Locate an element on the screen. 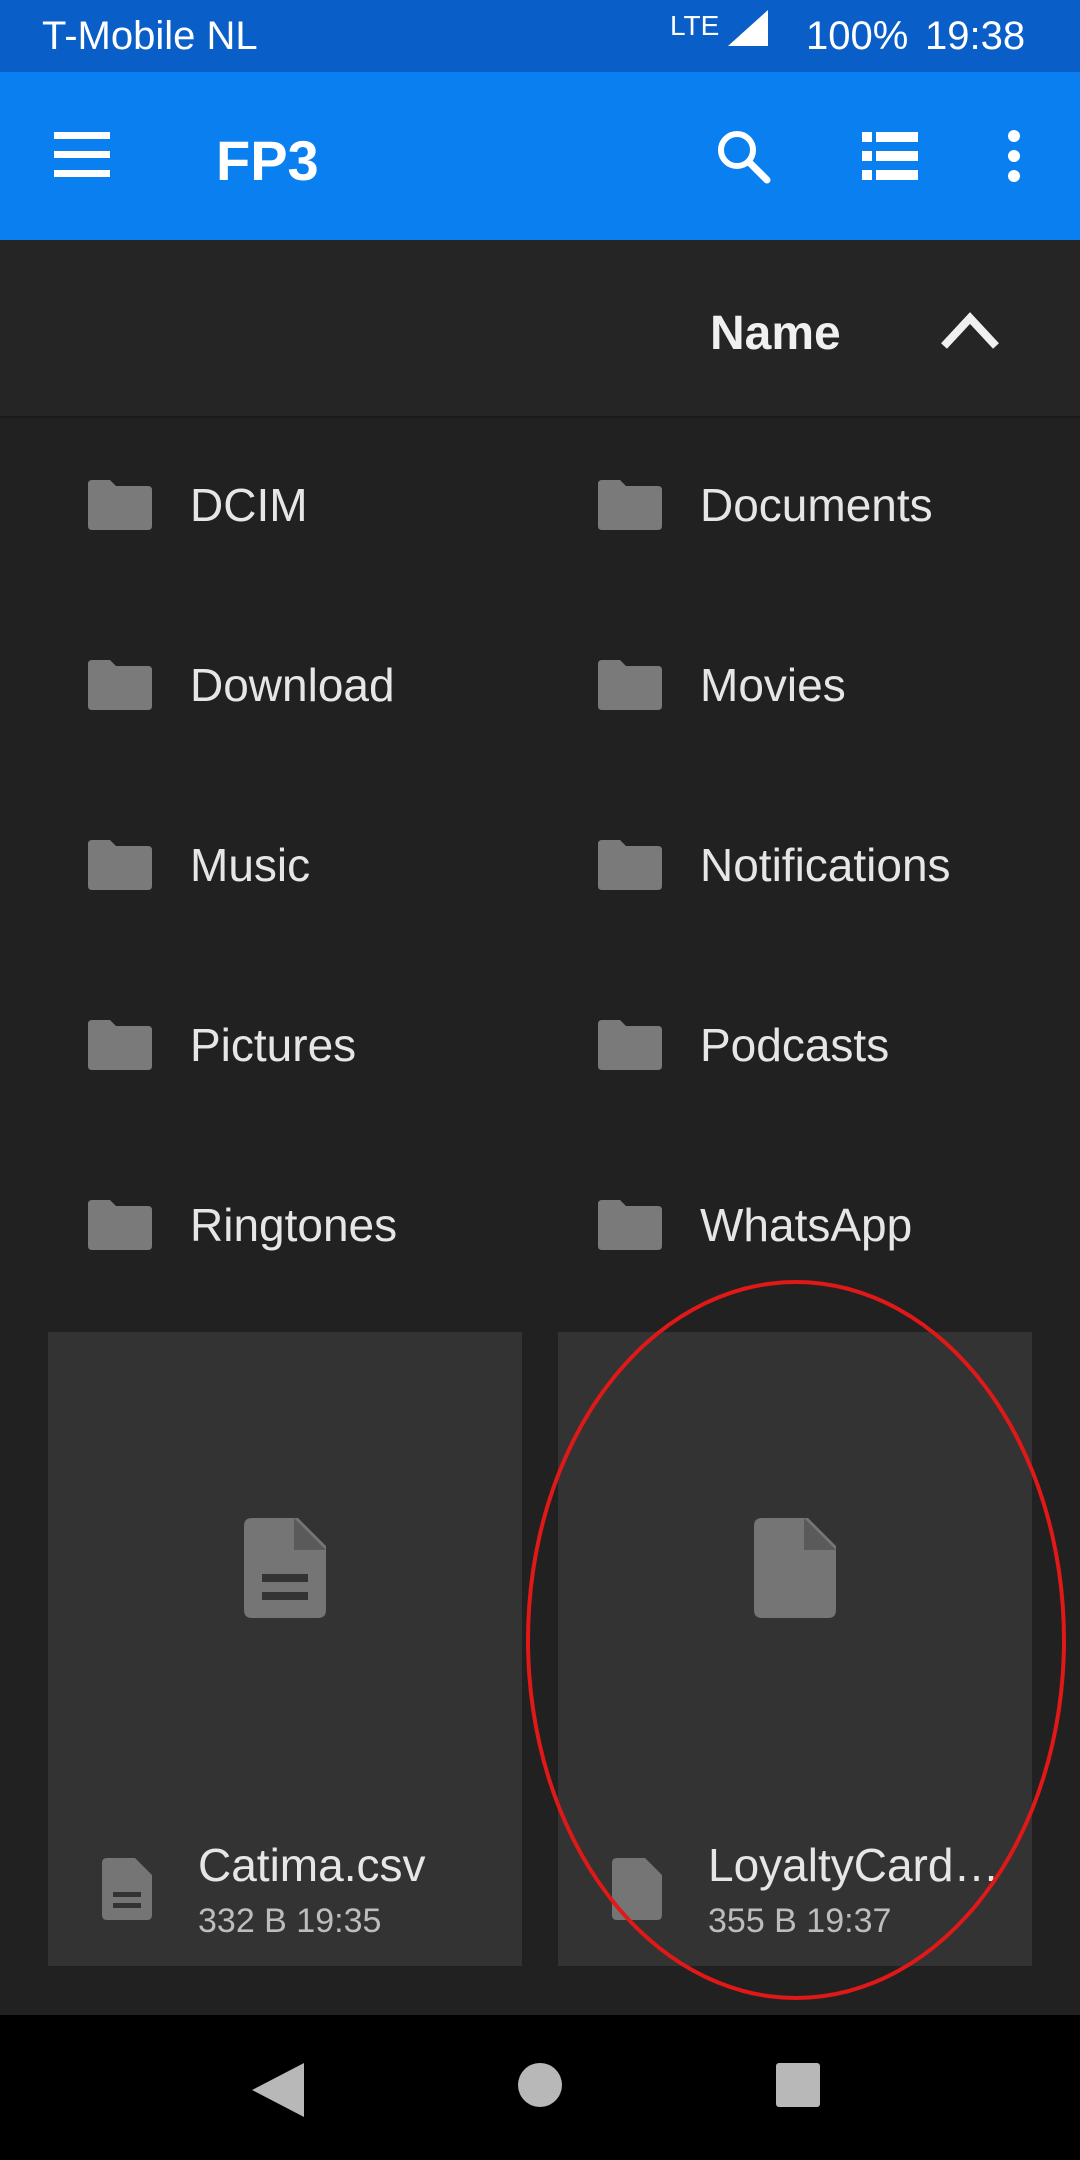  folder-item-ringtones: Ringtones is located at coordinates (250, 1225).